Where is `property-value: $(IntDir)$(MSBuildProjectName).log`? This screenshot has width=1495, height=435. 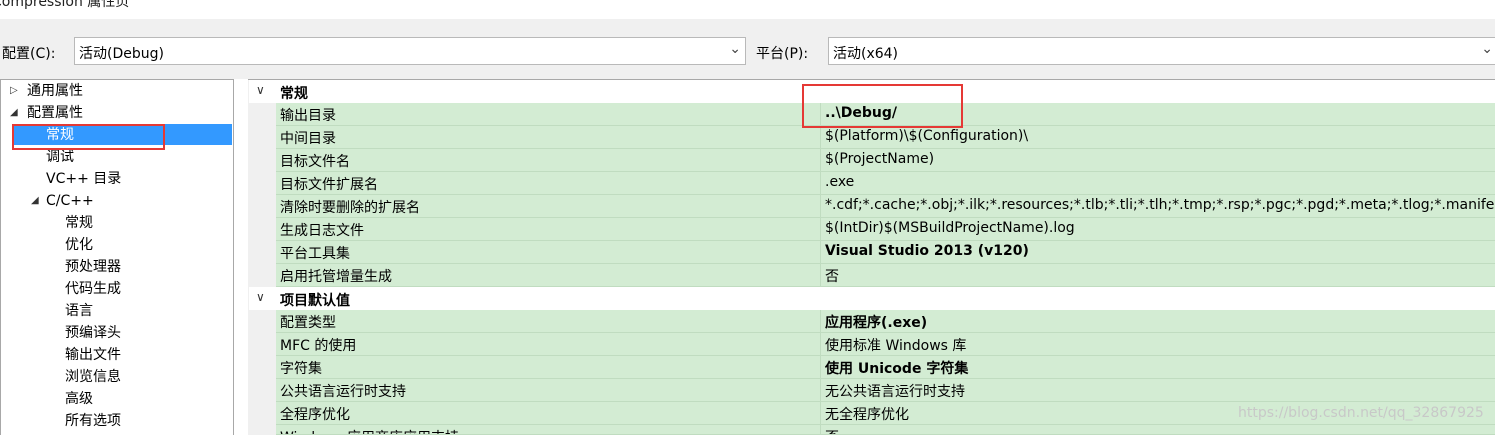 property-value: $(IntDir)$(MSBuildProjectName).log is located at coordinates (950, 228).